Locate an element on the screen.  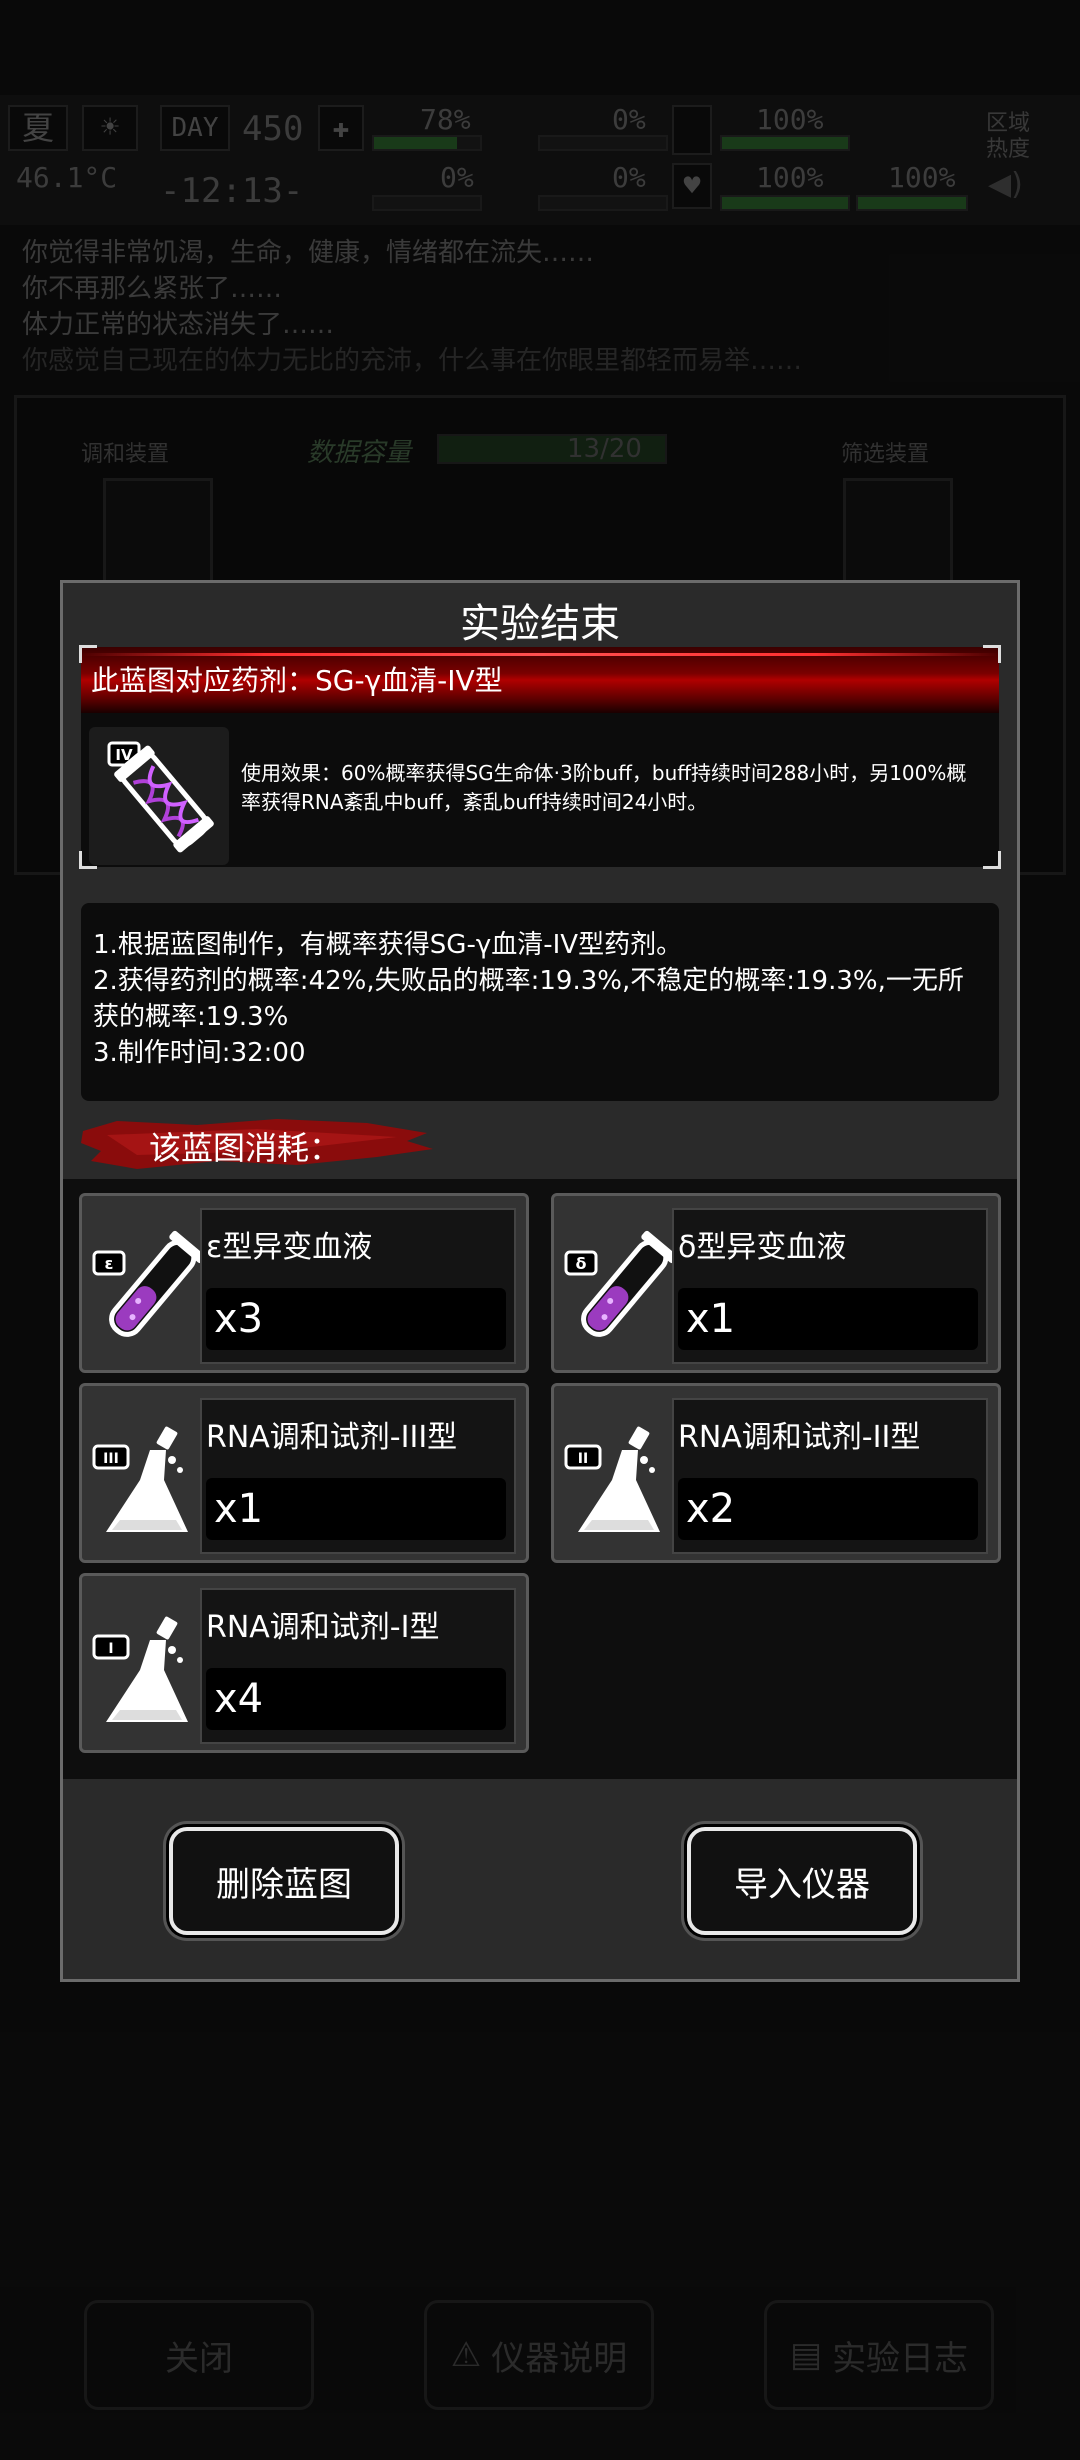
material-name: RNA调和试剂-II型 is located at coordinates (799, 1437).